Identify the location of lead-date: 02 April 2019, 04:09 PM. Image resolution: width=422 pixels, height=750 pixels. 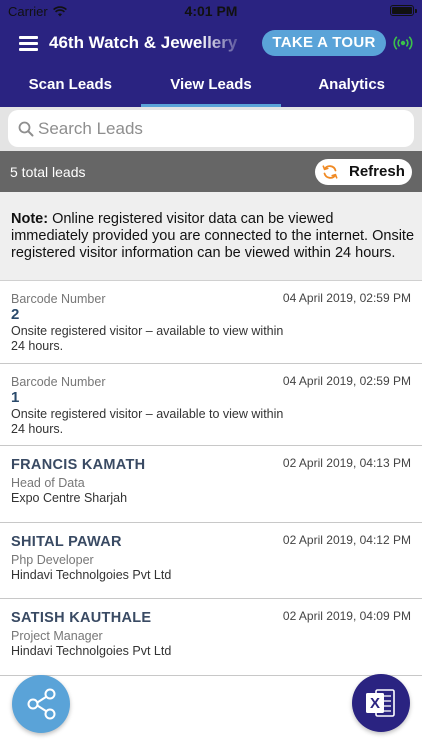
(346, 616).